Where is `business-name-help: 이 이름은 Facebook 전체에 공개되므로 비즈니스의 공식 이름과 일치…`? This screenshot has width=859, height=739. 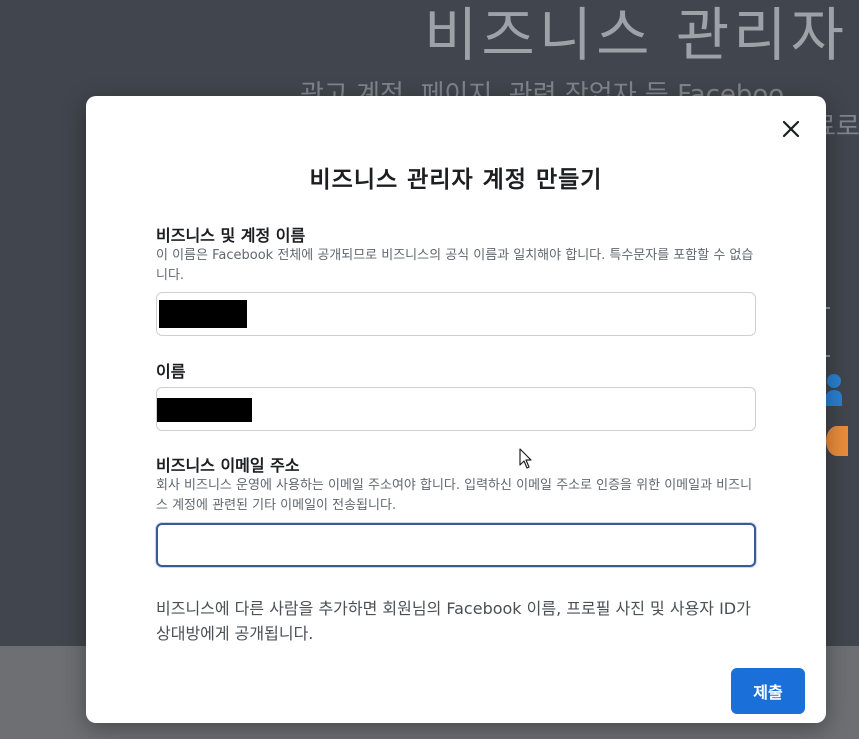
business-name-help: 이 이름은 Facebook 전체에 공개되므로 비즈니스의 공식 이름과 일치… is located at coordinates (455, 265).